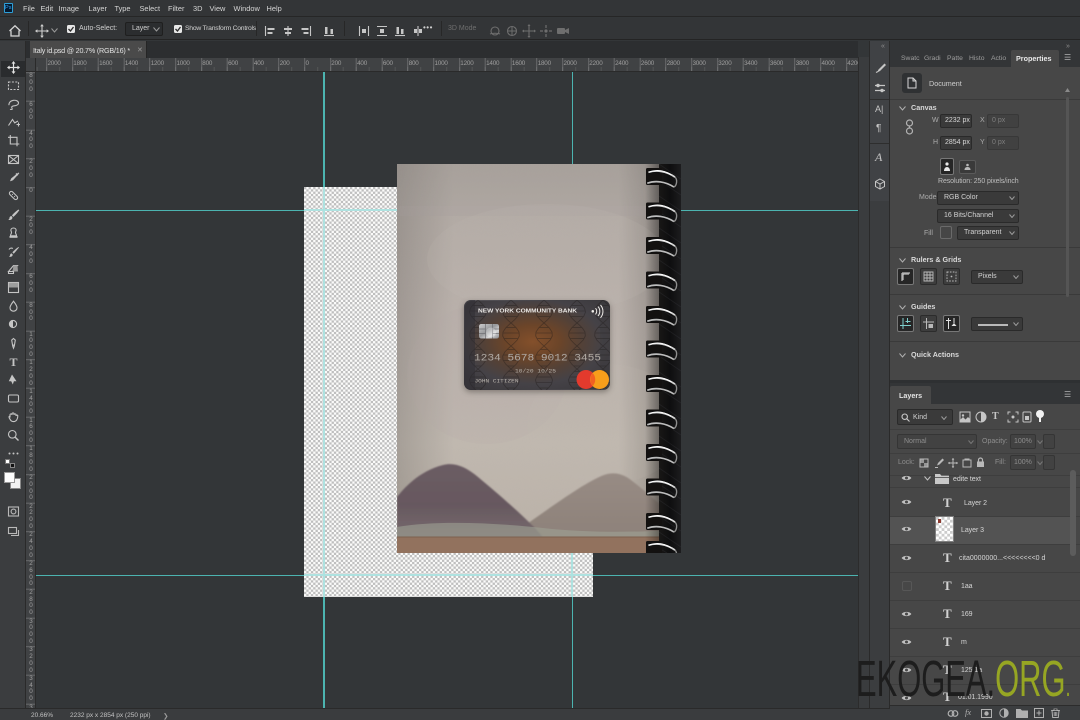 The image size is (1080, 720). What do you see at coordinates (537, 358) in the screenshot?
I see `svg-text: 1234 5678 9012 3455` at bounding box center [537, 358].